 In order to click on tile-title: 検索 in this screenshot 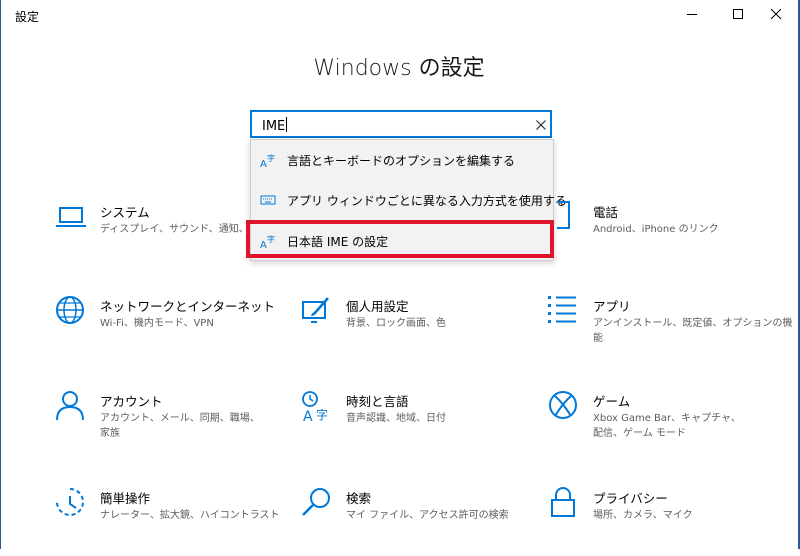, I will do `click(359, 498)`.